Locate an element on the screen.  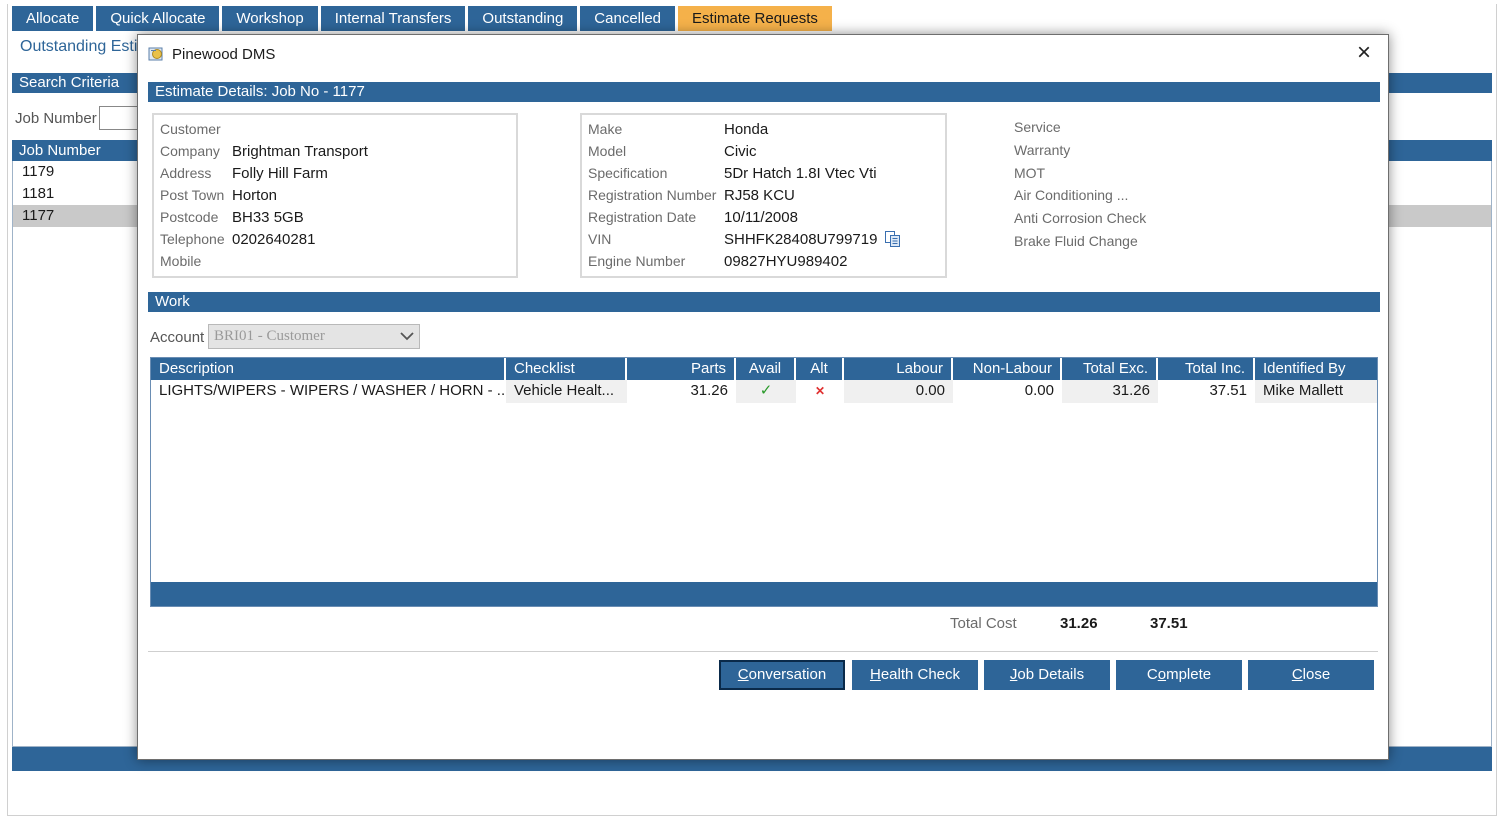
complete-button: Complete is located at coordinates (1179, 675).